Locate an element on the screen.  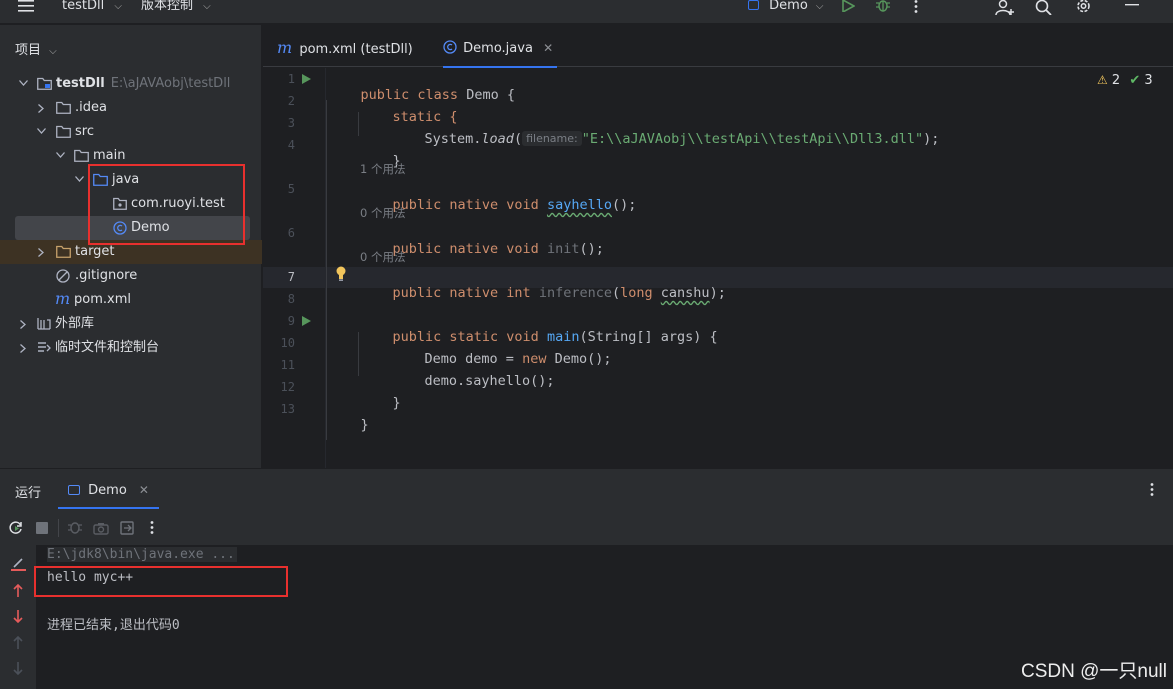
exit-icon is located at coordinates (127, 528).